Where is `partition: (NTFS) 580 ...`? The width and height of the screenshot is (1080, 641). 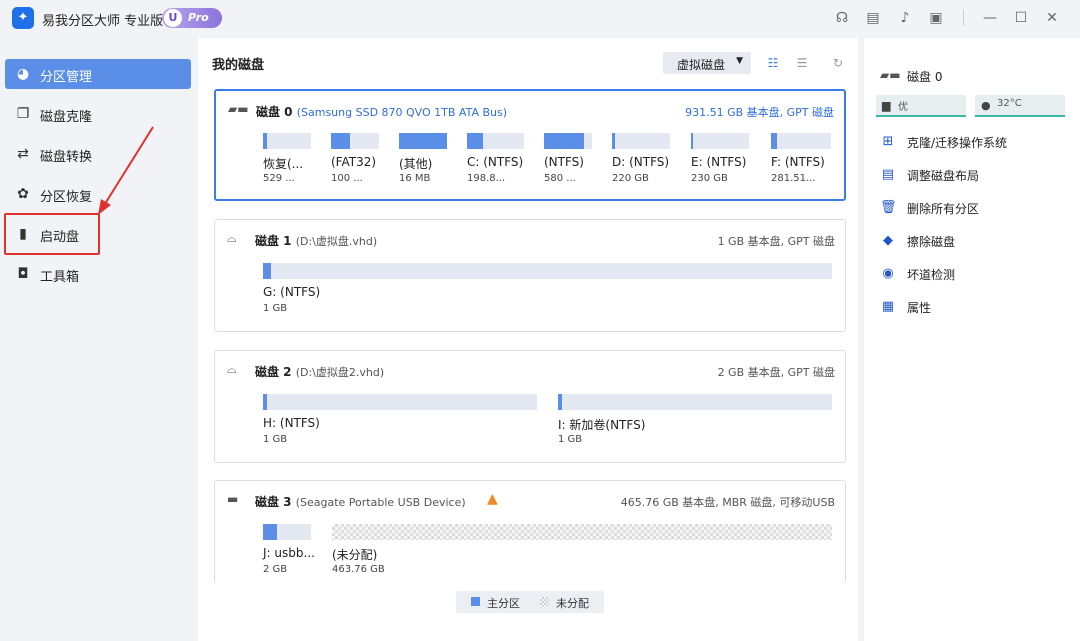
partition: (NTFS) 580 ... is located at coordinates (568, 161).